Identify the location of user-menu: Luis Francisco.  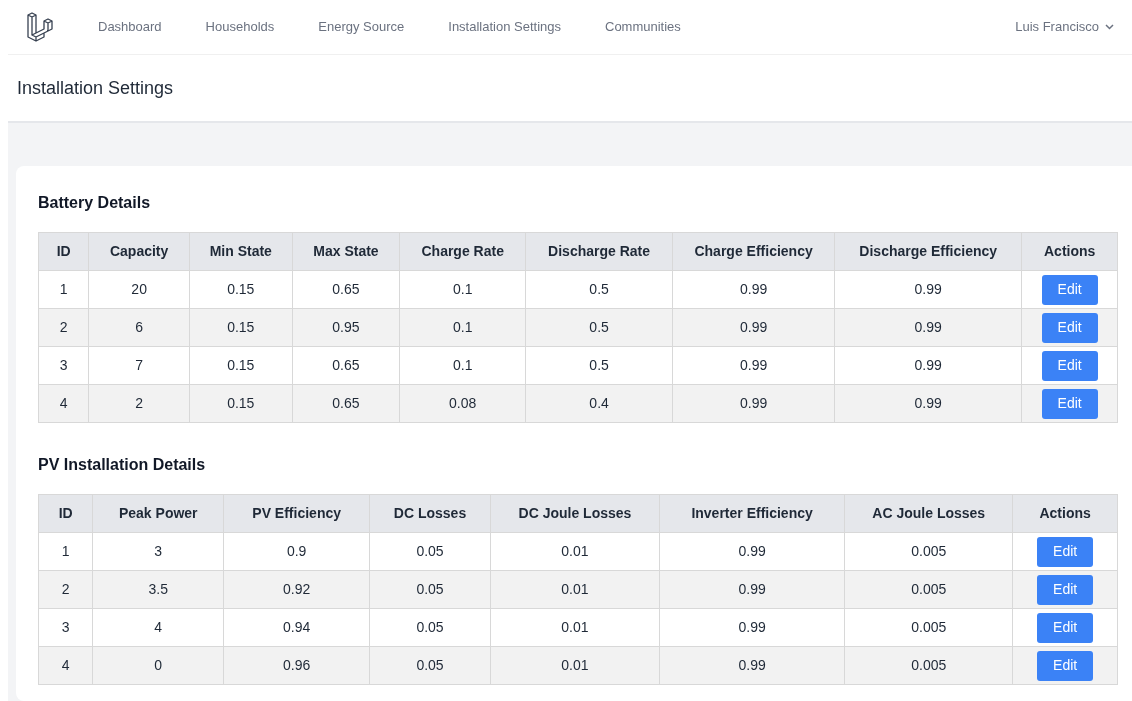
(1064, 27).